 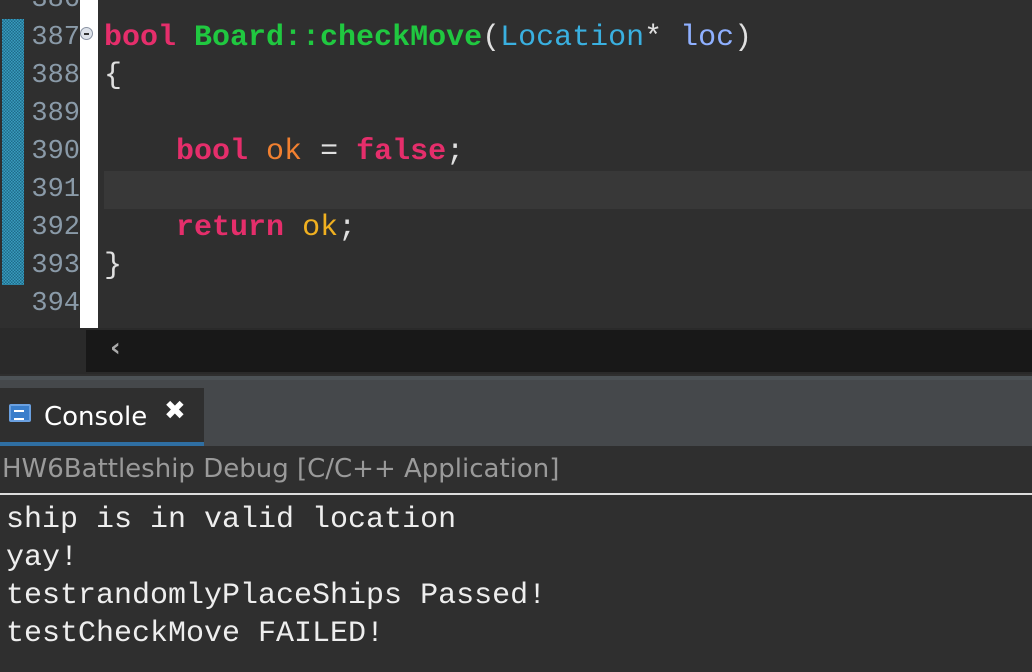 I want to click on change-ruler, so click(x=13, y=152).